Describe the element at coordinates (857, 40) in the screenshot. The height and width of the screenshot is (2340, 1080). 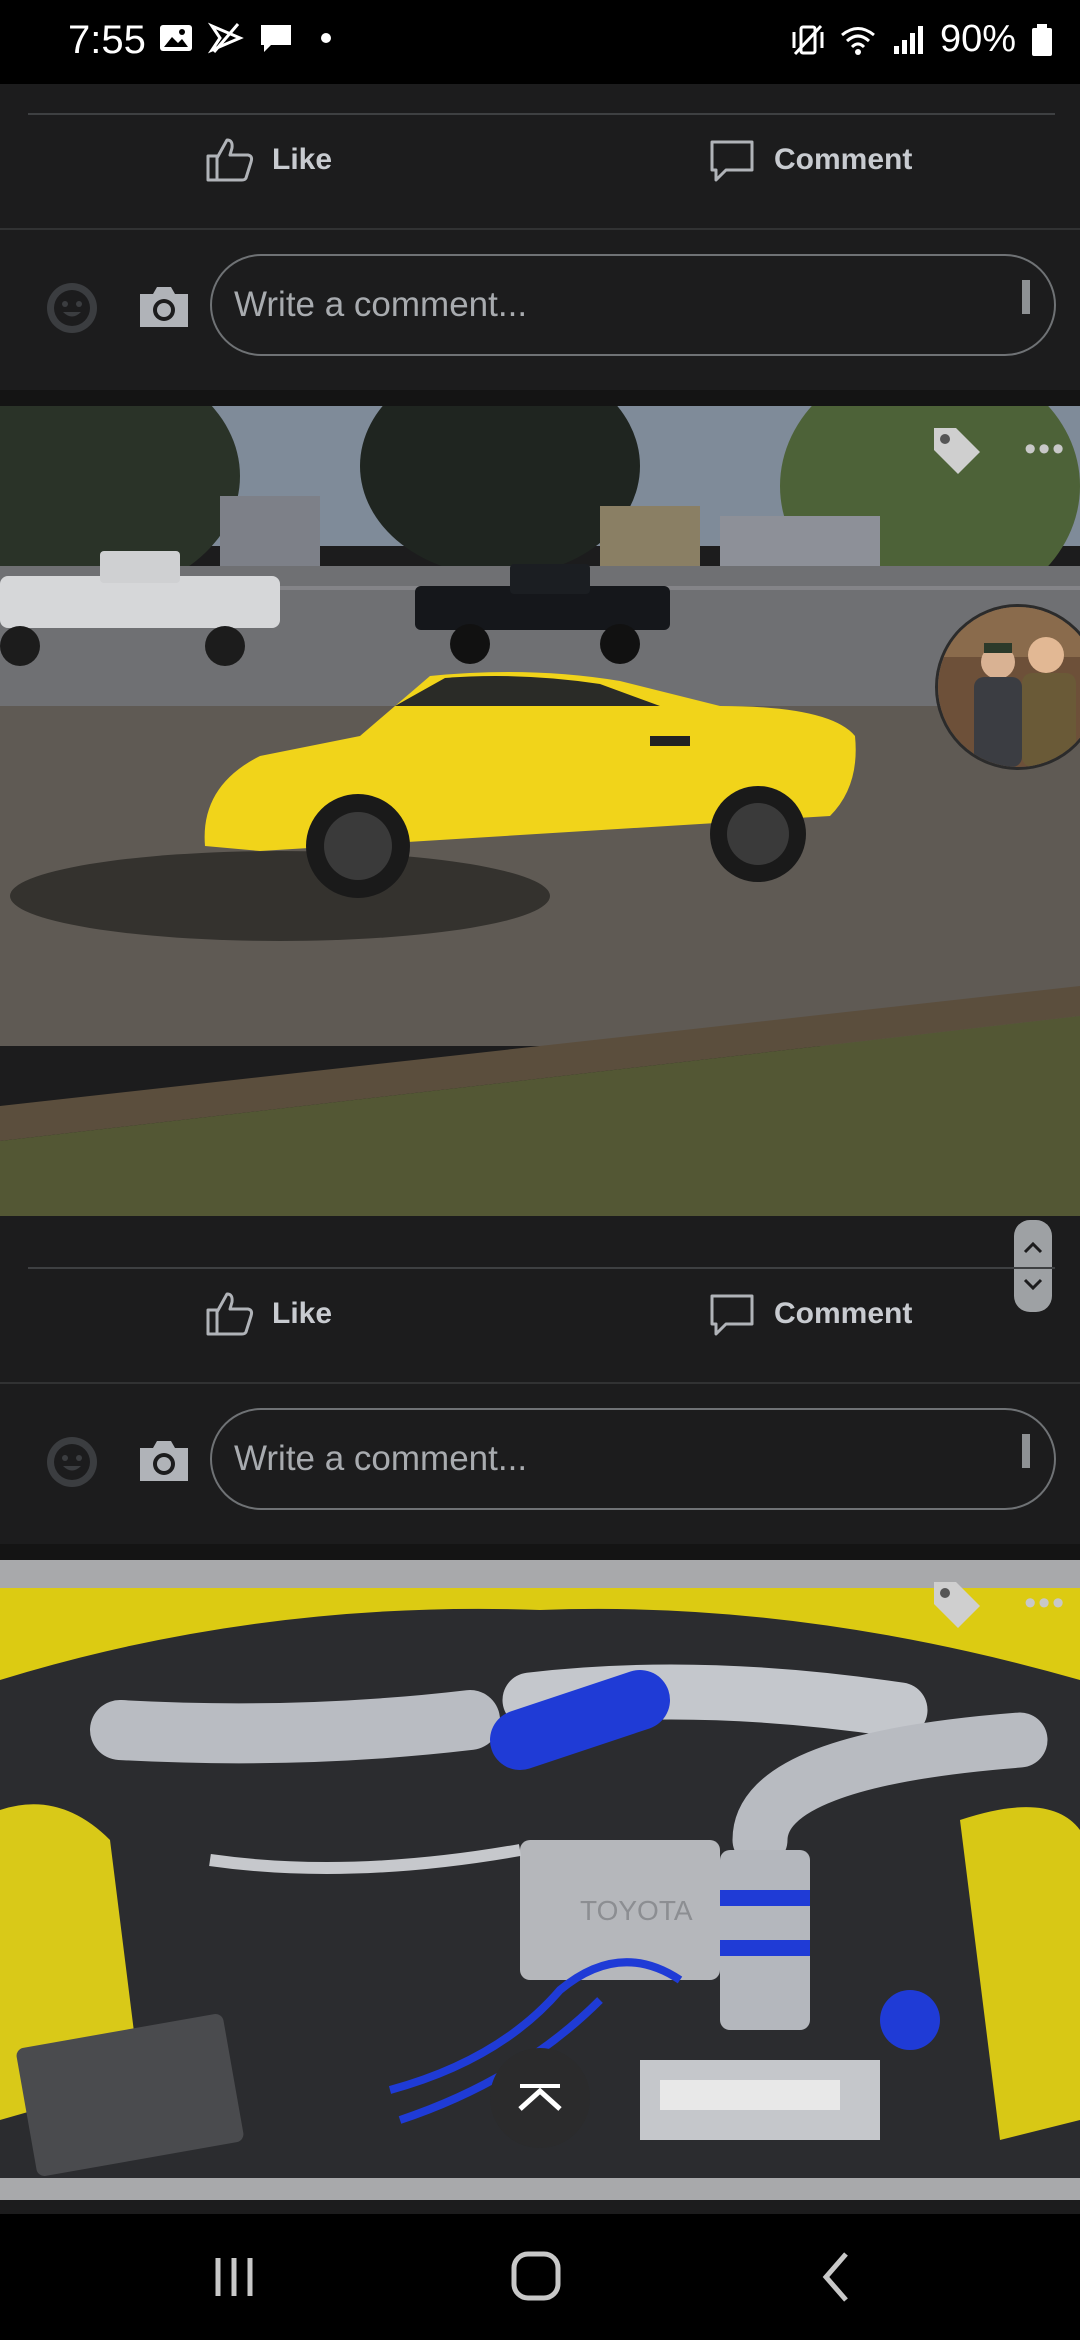
I see `wifi-icon` at that location.